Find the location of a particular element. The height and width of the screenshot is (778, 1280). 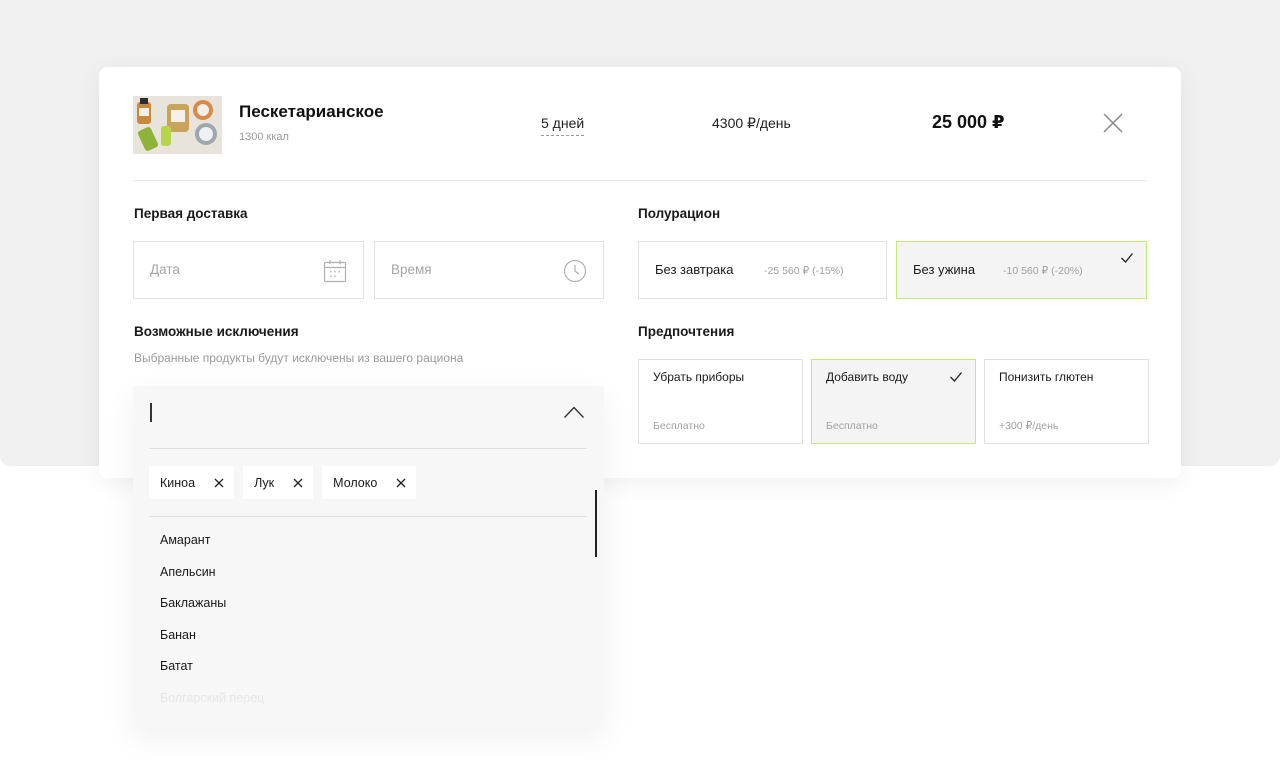

total-price: 25 000 ₽ is located at coordinates (968, 122).